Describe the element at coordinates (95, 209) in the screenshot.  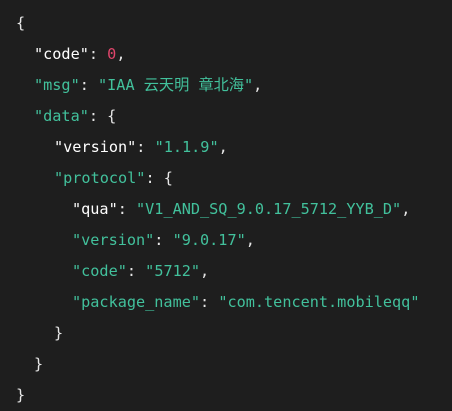
I see `qua-key: "qua"` at that location.